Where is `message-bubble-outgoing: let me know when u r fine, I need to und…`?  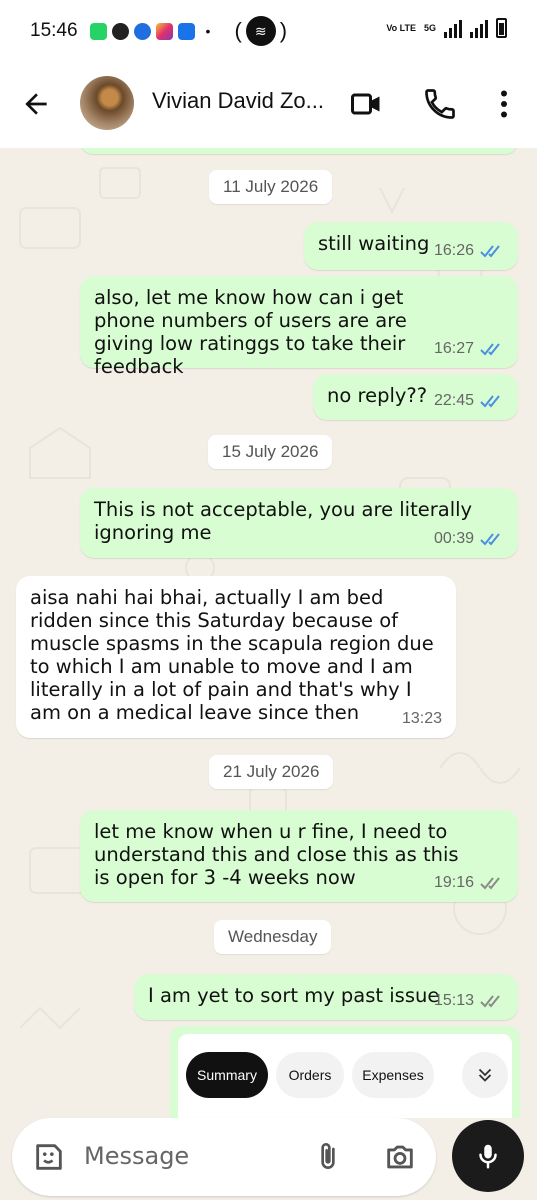 message-bubble-outgoing: let me know when u r fine, I need to und… is located at coordinates (299, 856).